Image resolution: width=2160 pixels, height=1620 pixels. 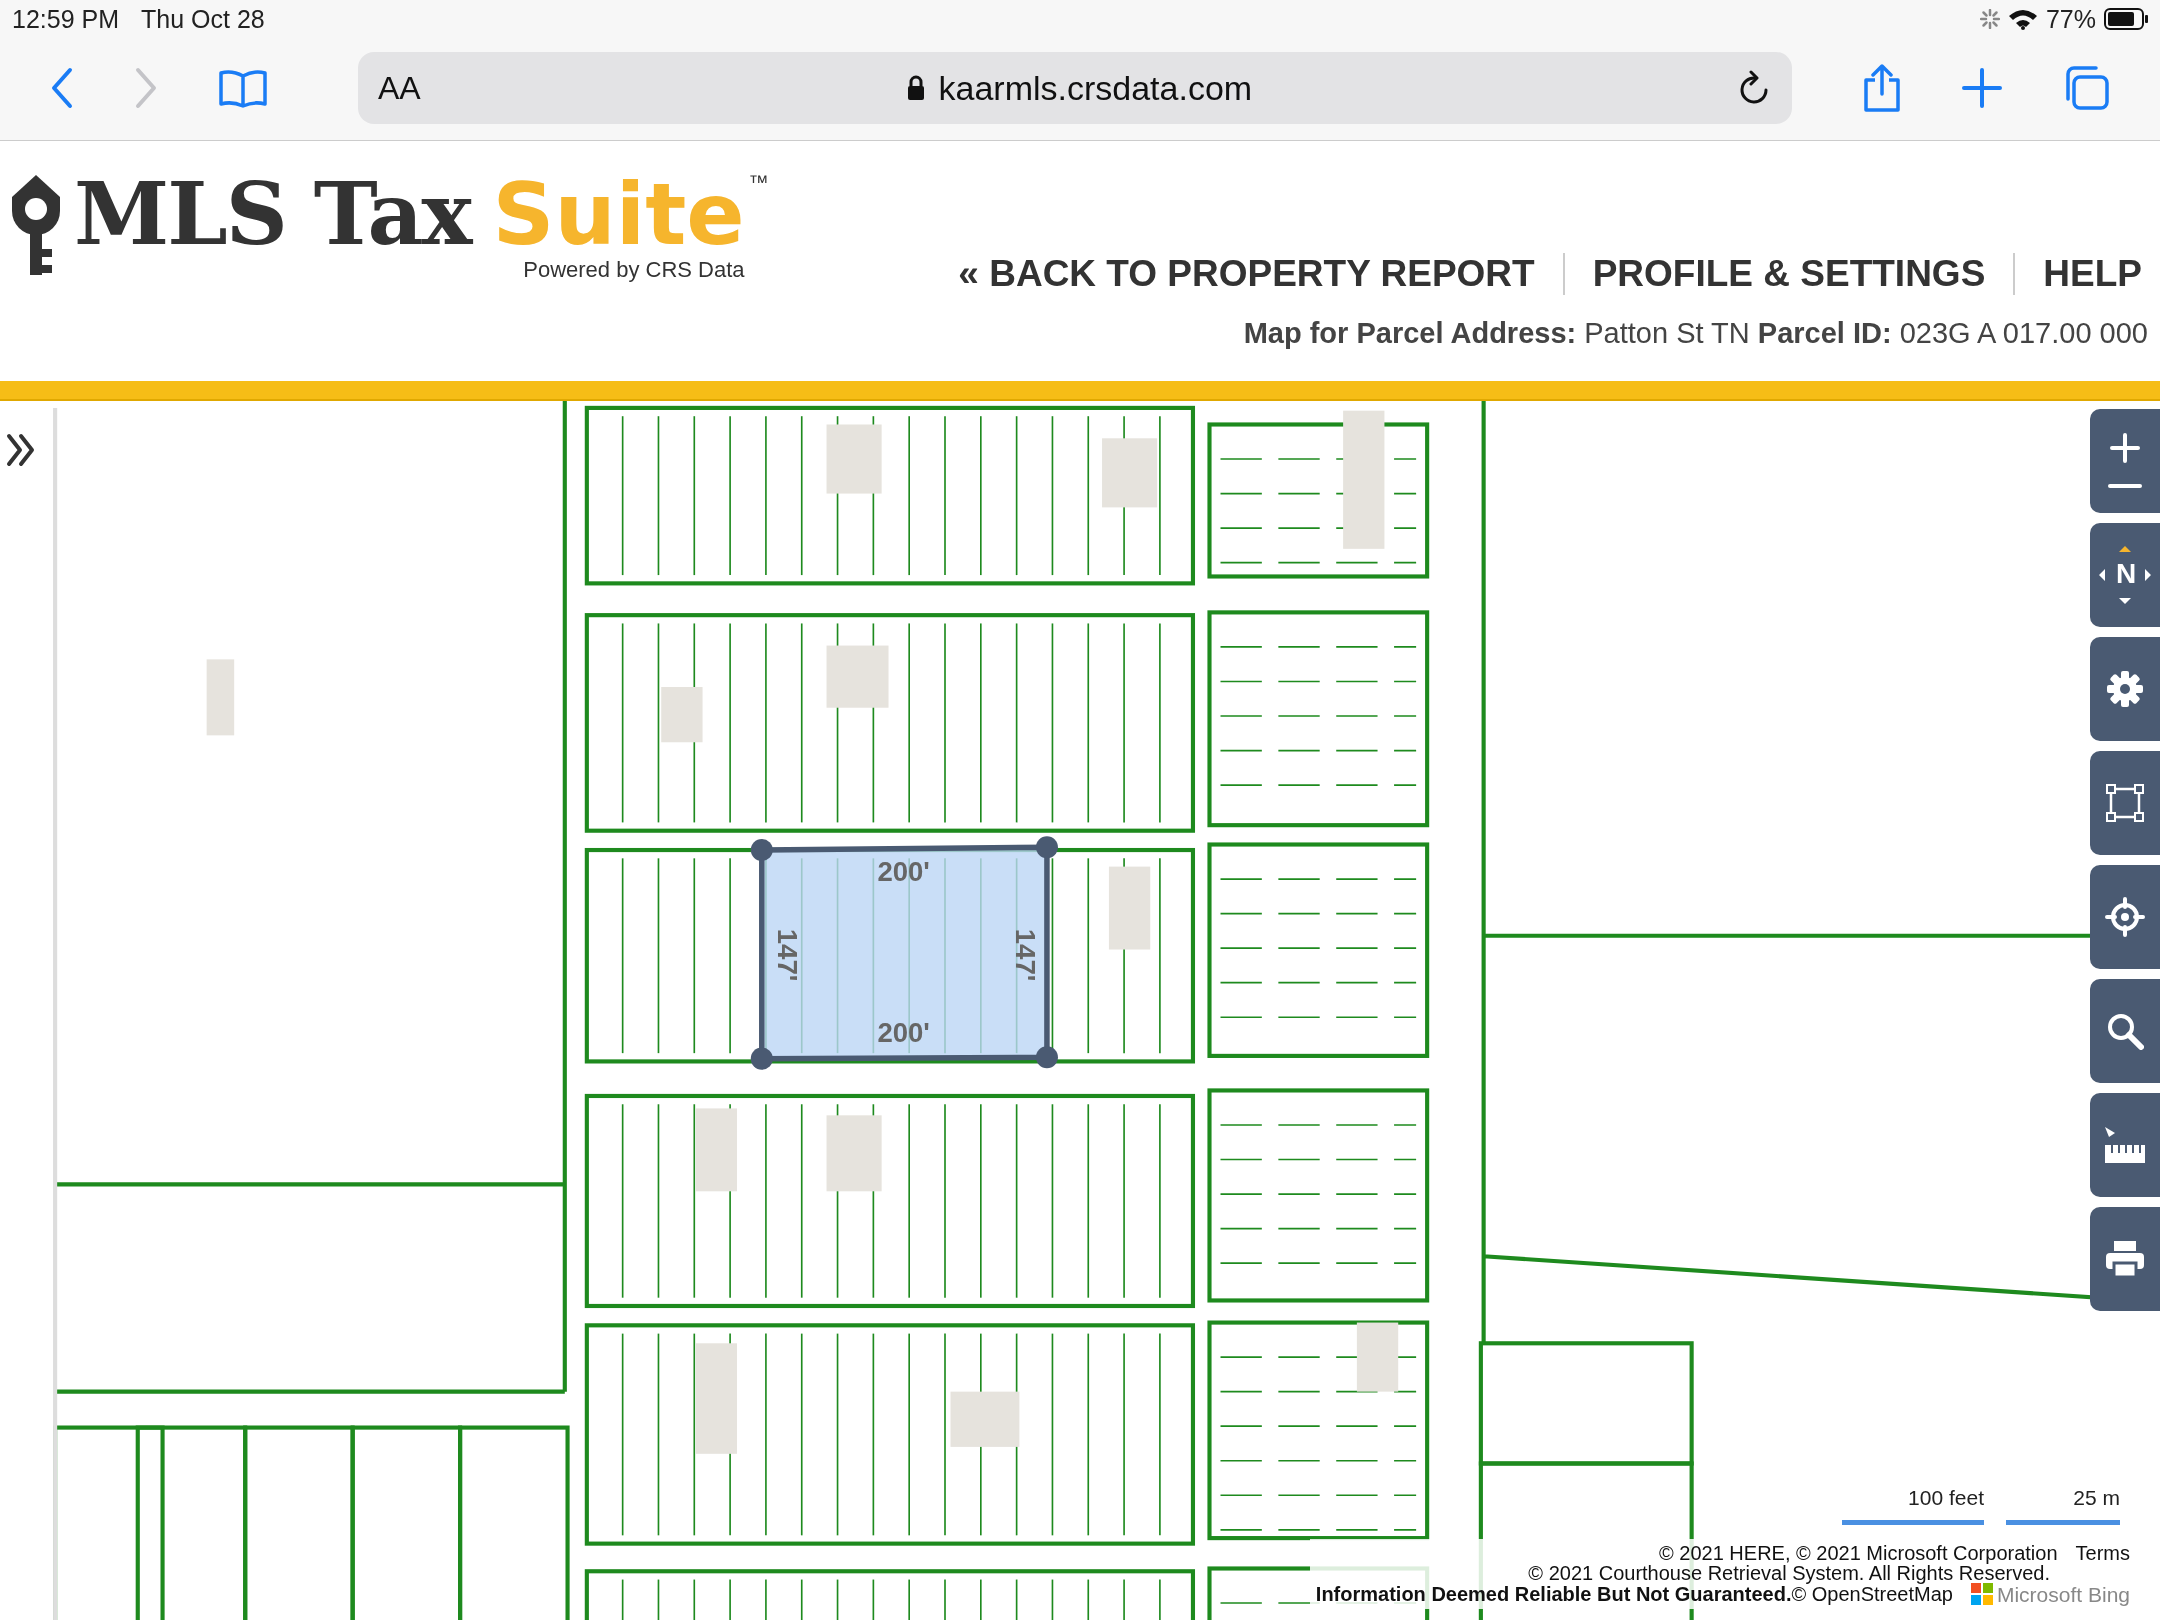 What do you see at coordinates (1913, 1505) in the screenshot?
I see `scale-bar: 100 feet` at bounding box center [1913, 1505].